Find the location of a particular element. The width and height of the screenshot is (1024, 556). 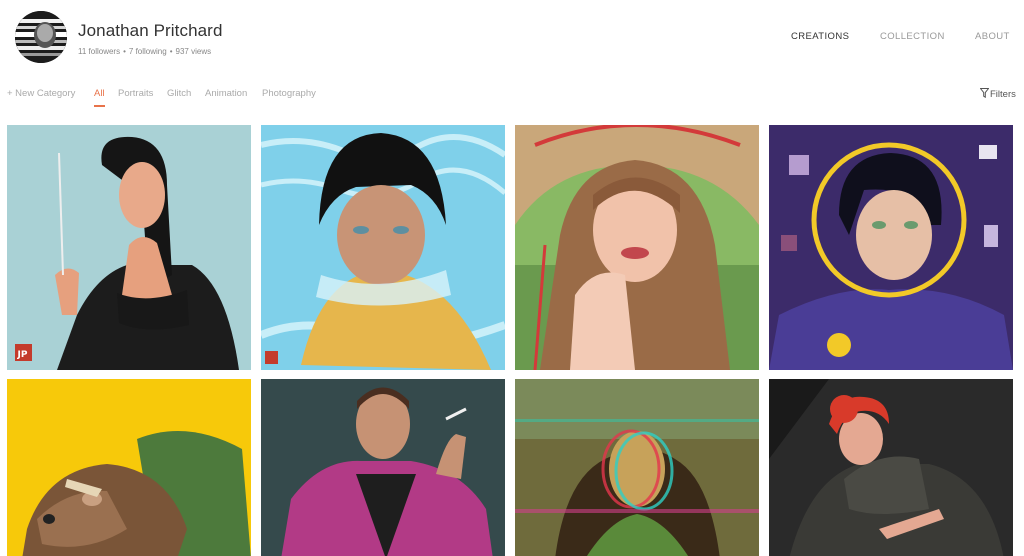

nav-about: ABOUT is located at coordinates (992, 36).